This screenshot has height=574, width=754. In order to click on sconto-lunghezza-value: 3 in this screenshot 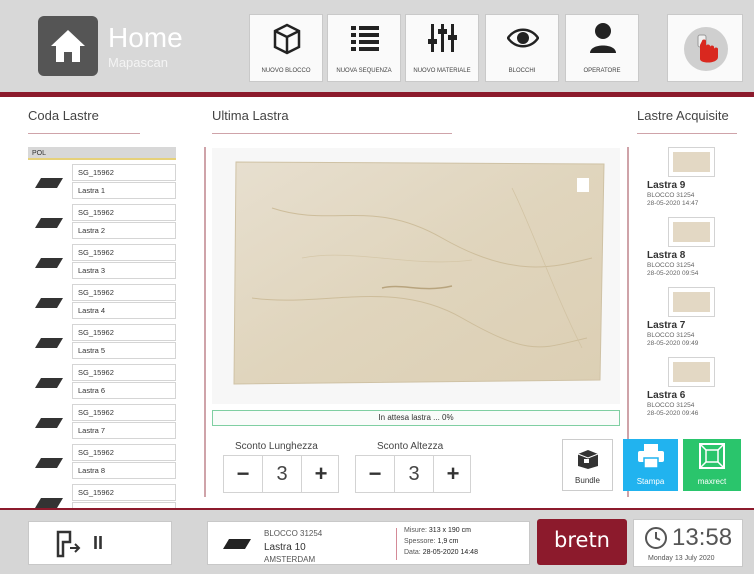, I will do `click(282, 474)`.